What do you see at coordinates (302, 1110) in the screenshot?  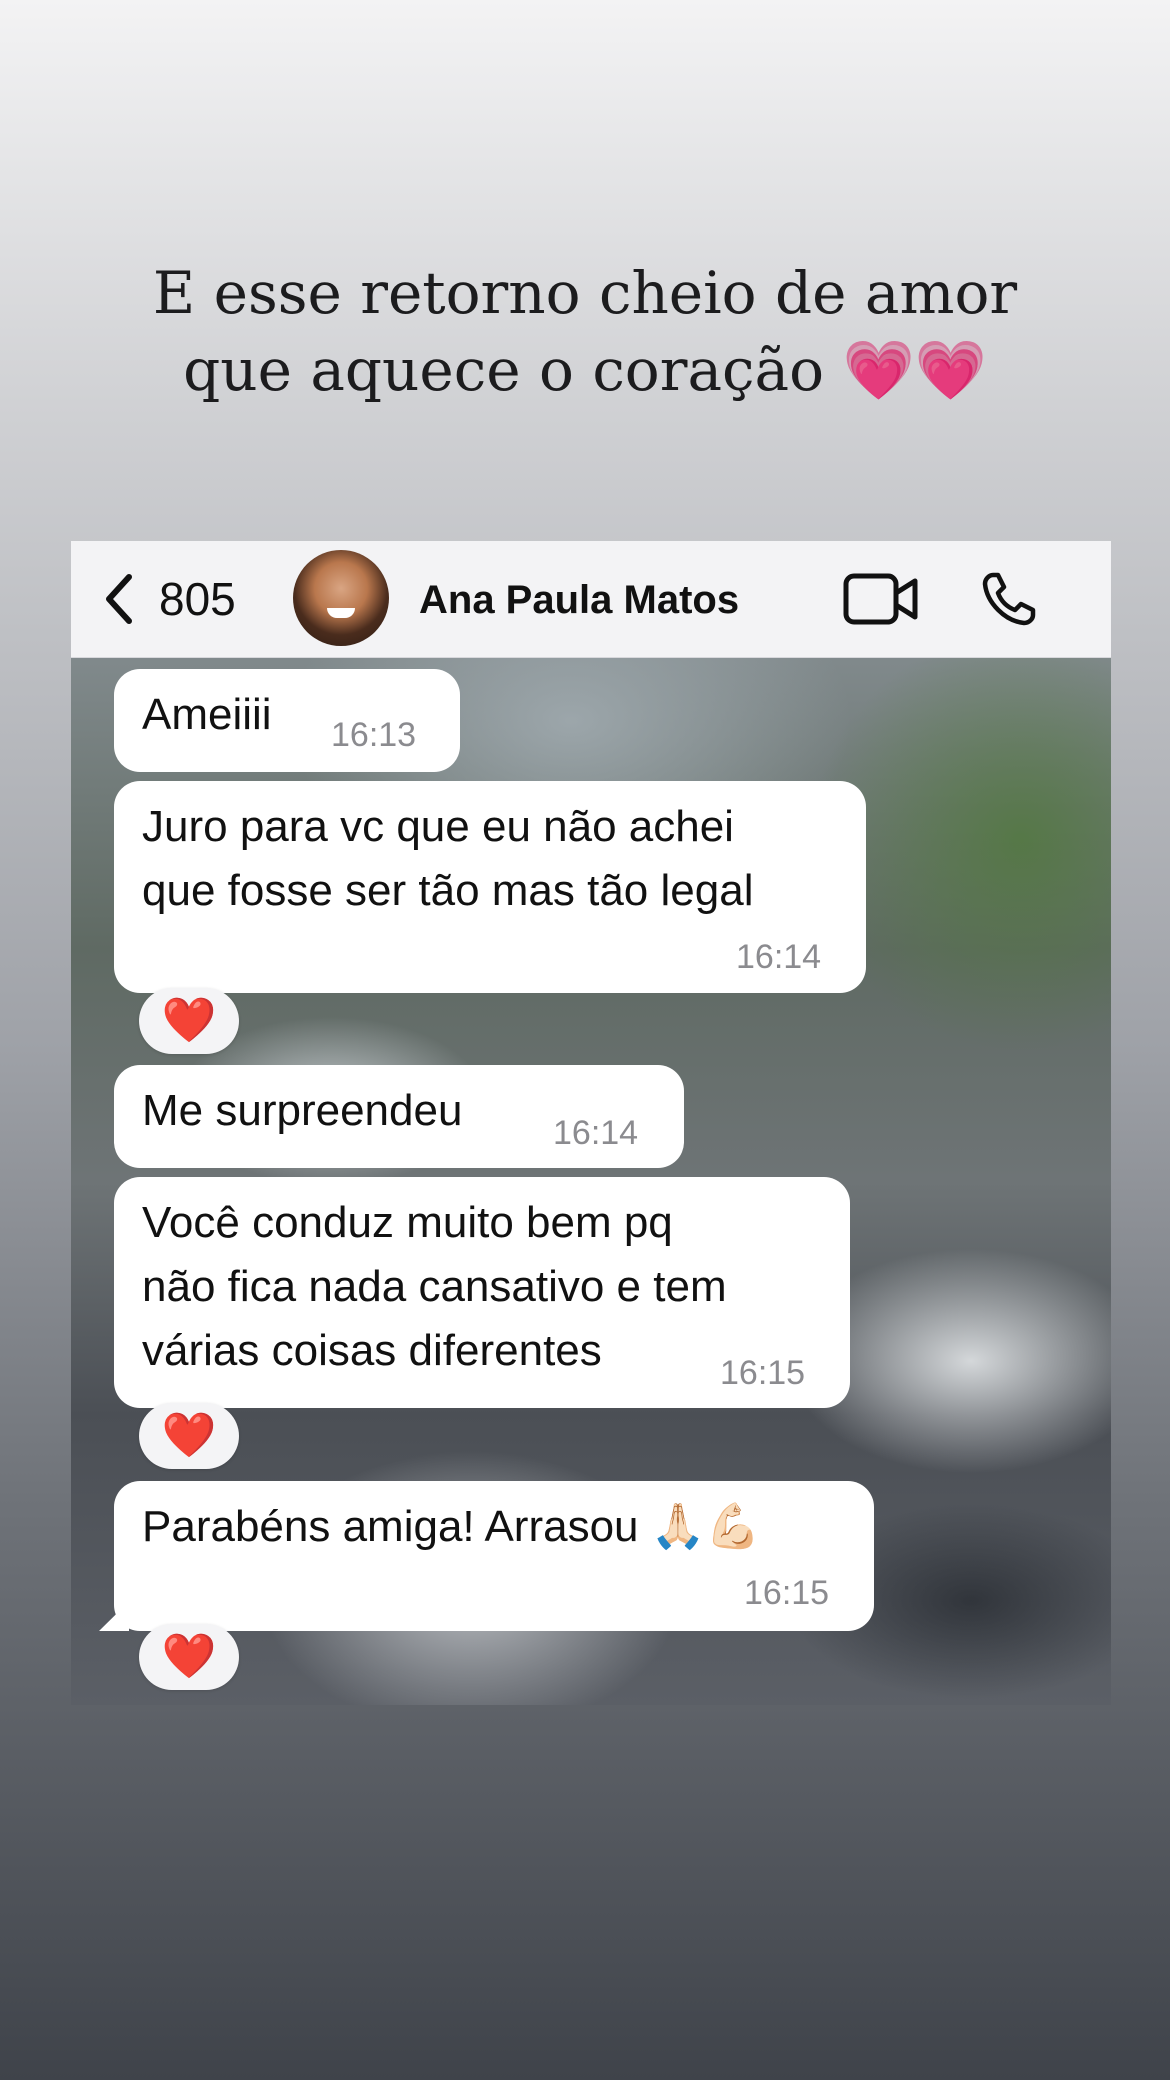 I see `message-text: Me surpreendeu` at bounding box center [302, 1110].